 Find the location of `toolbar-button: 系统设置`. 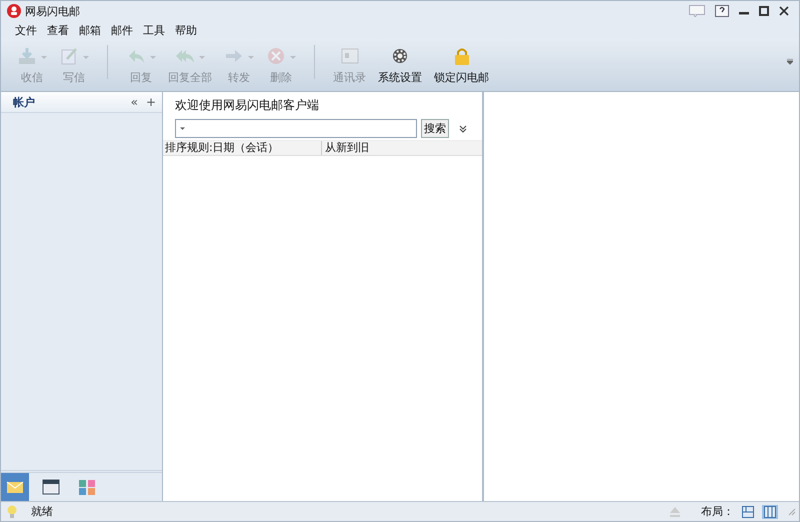

toolbar-button: 系统设置 is located at coordinates (400, 65).